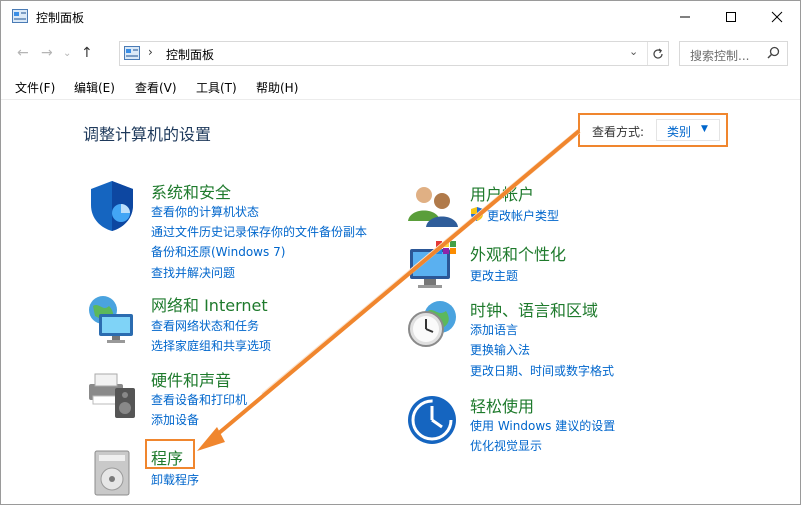  What do you see at coordinates (35, 87) in the screenshot?
I see `menu-file: 文件(F)` at bounding box center [35, 87].